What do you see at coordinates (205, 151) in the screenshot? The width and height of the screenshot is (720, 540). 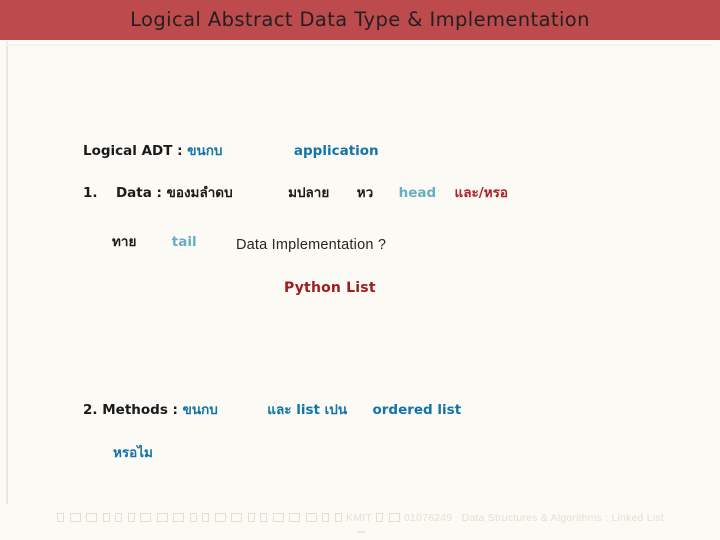 I see `logical-adt-thai-term: ขนกบ` at bounding box center [205, 151].